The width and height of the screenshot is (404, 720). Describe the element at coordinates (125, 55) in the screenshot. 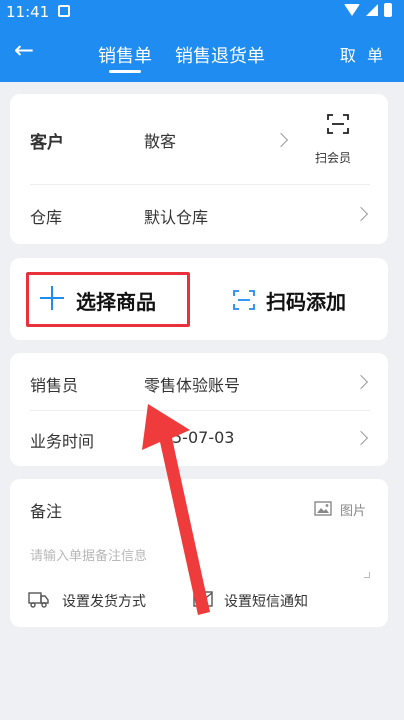

I see `tab-sales-order: 销售单` at that location.